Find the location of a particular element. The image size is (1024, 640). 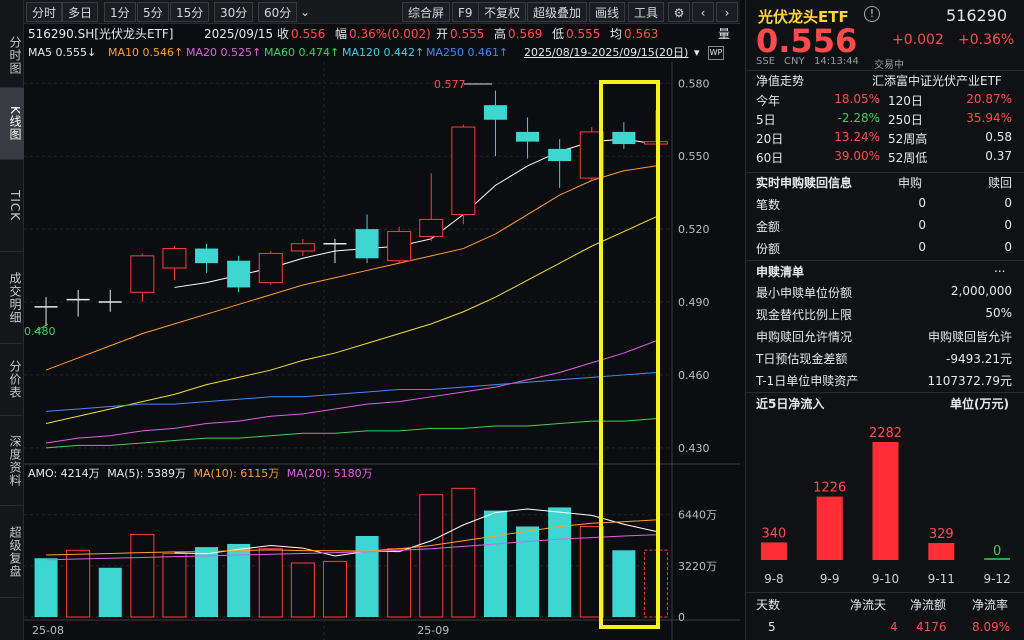

trading-status: 交易中 is located at coordinates (889, 63).